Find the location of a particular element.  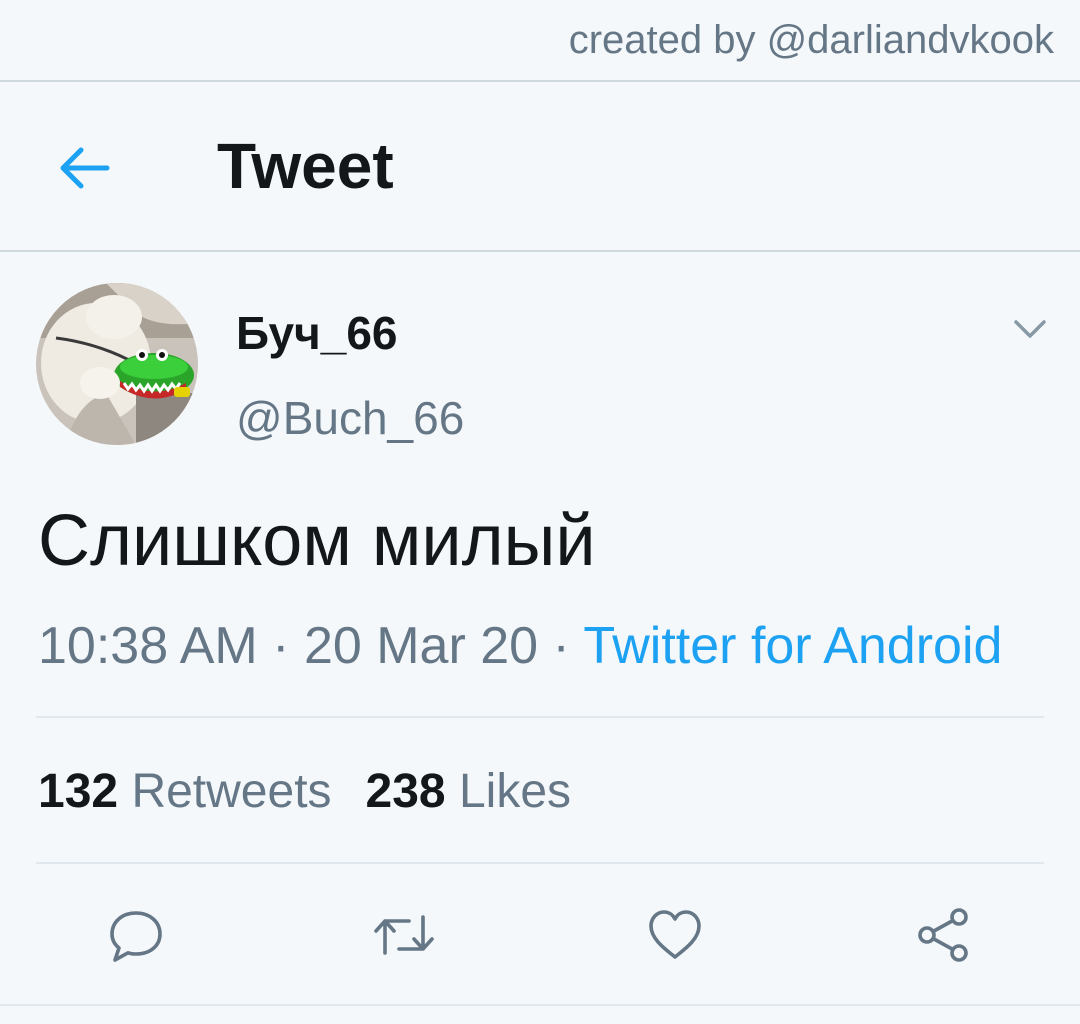

watermark-bar: created by @darliandvkook is located at coordinates (540, 41).